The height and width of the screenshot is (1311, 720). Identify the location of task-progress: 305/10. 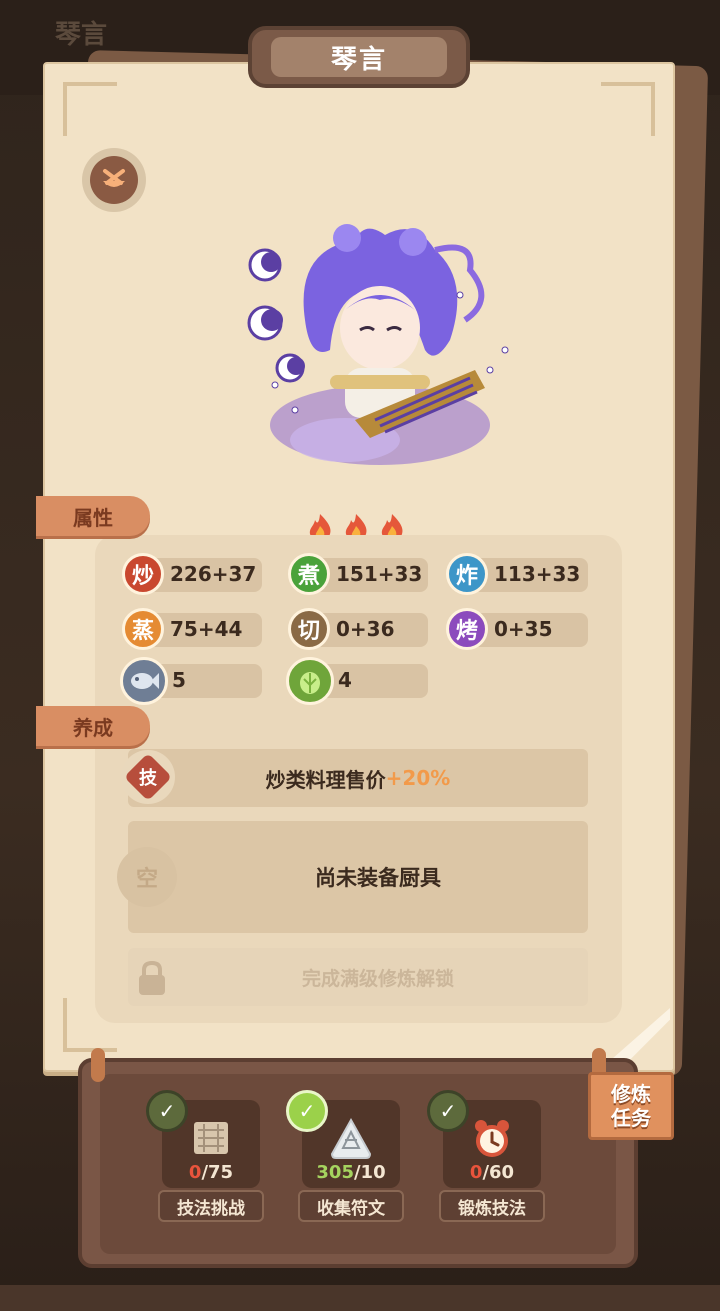
(351, 1172).